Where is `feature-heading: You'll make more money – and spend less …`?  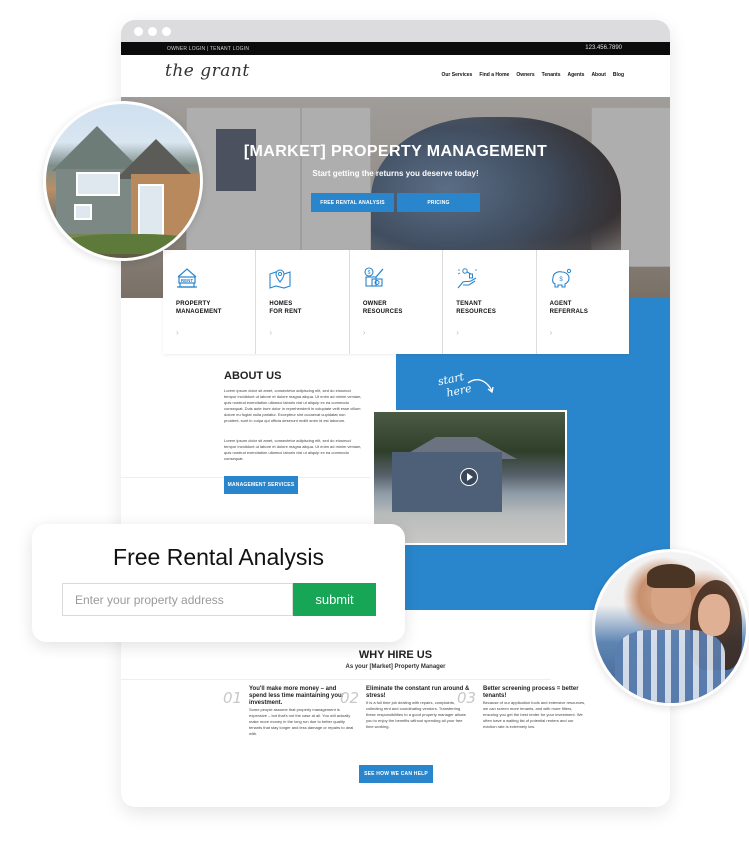
feature-heading: You'll make more money – and spend less … is located at coordinates (297, 696).